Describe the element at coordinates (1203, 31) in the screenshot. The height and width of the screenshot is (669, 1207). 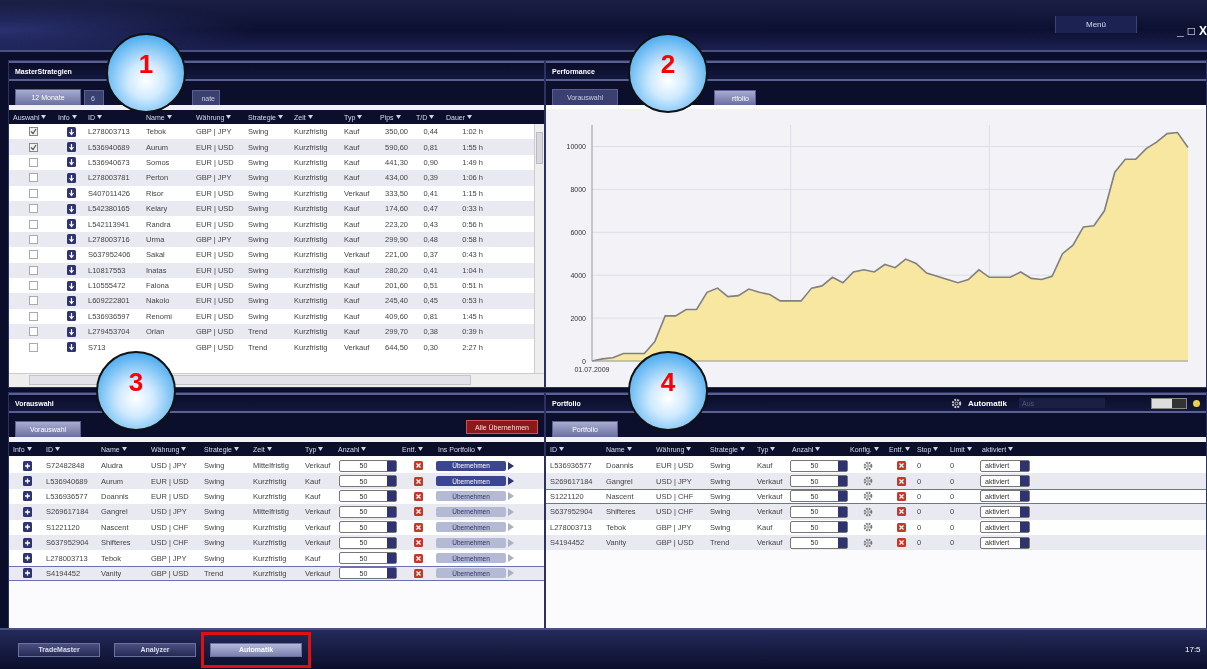
I see `window-control: X` at that location.